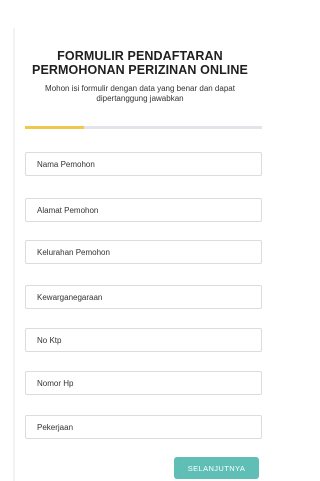 The image size is (320, 481). What do you see at coordinates (143, 427) in the screenshot?
I see `pekerjaan-input` at bounding box center [143, 427].